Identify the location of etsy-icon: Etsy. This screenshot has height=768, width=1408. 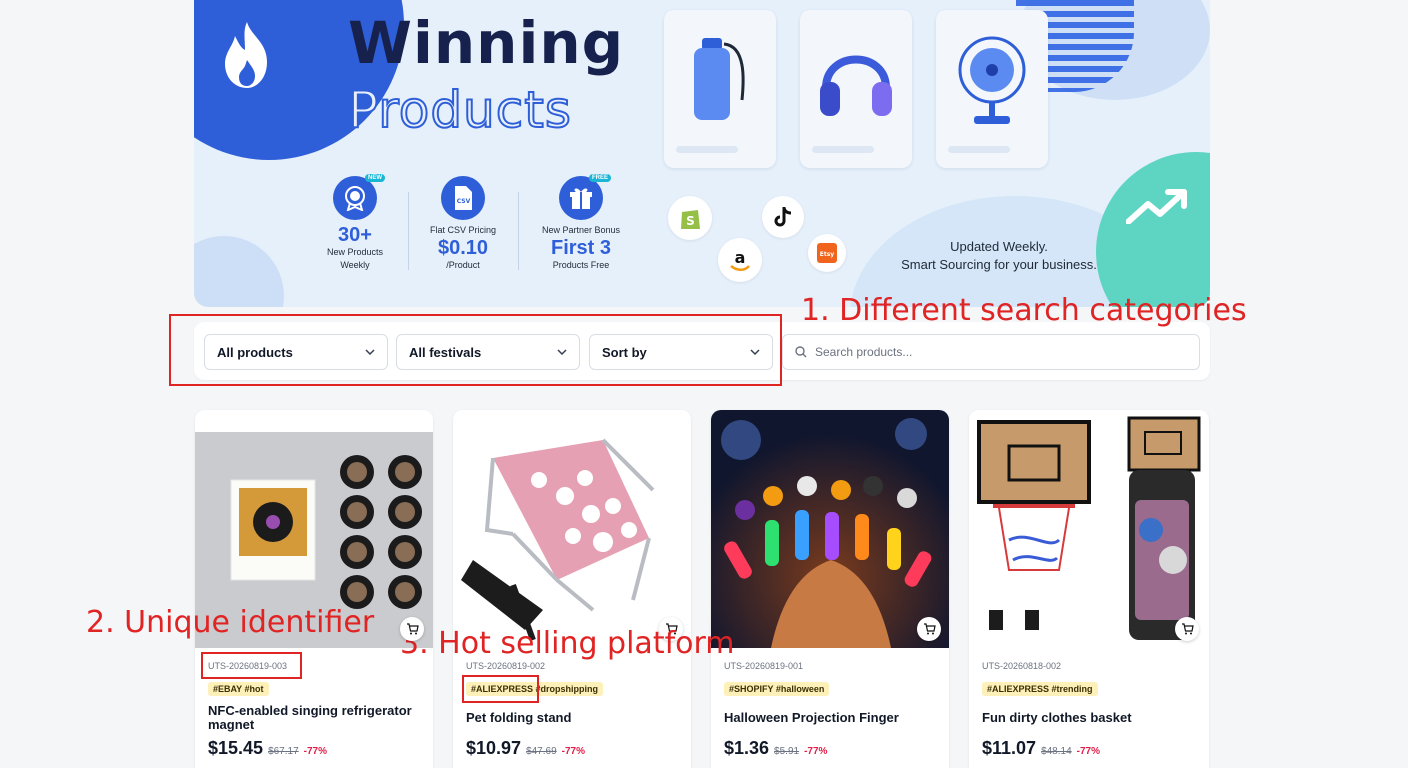
(827, 253).